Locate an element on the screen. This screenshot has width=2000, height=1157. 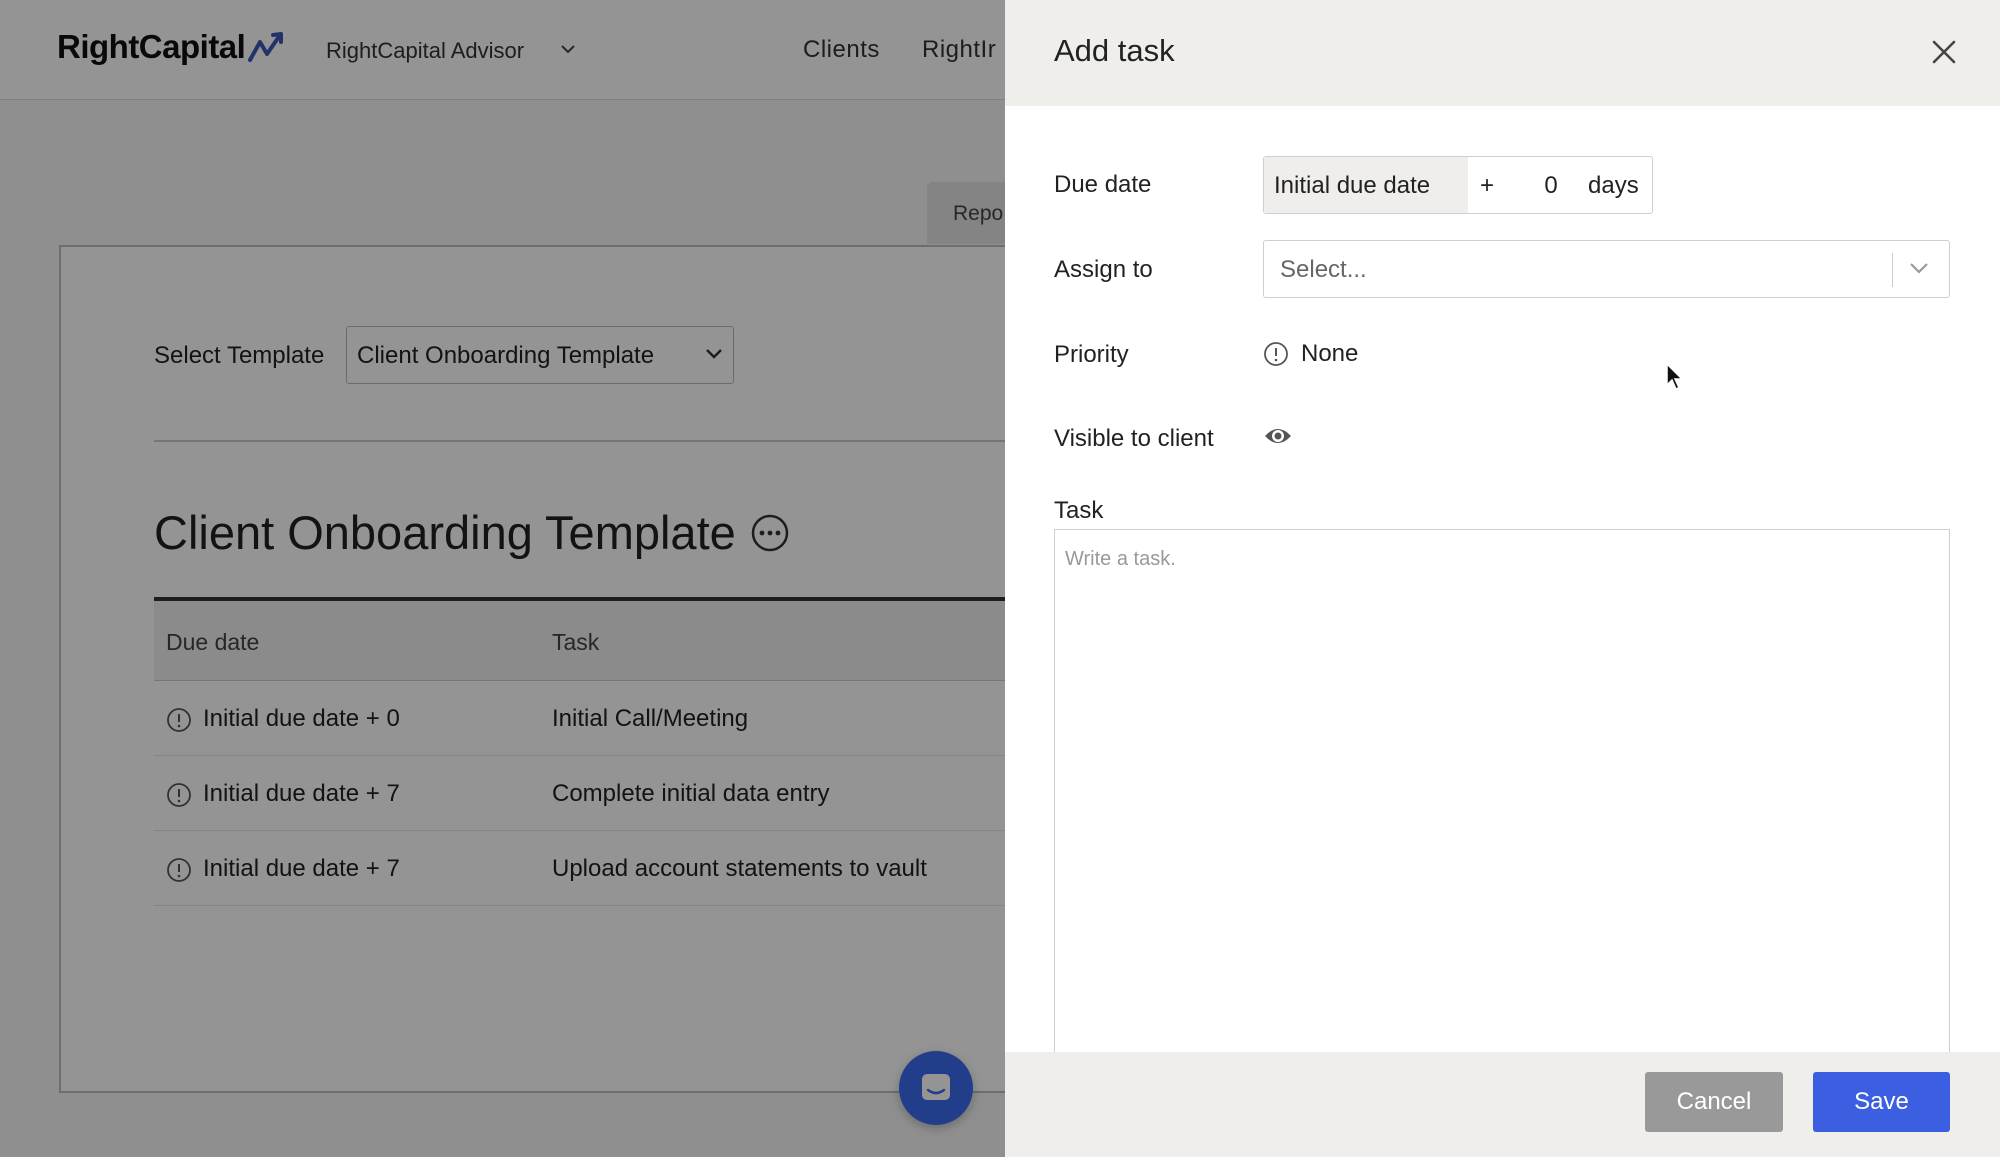
due-date-unit: days is located at coordinates (1613, 185).